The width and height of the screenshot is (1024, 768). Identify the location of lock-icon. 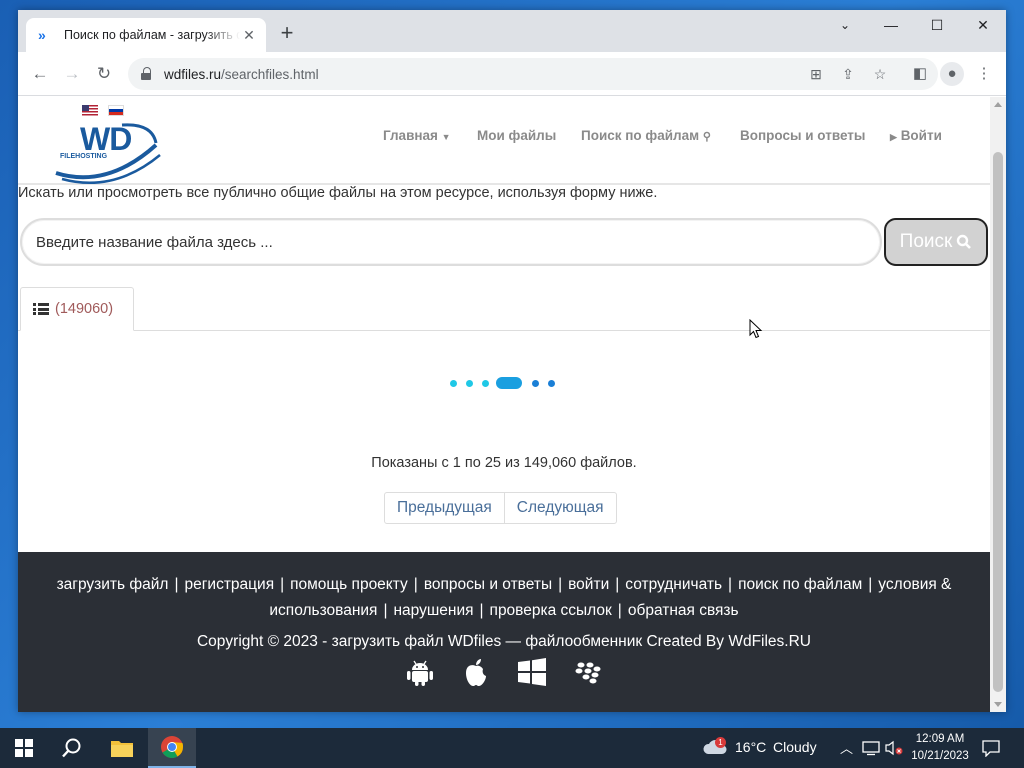
(147, 74).